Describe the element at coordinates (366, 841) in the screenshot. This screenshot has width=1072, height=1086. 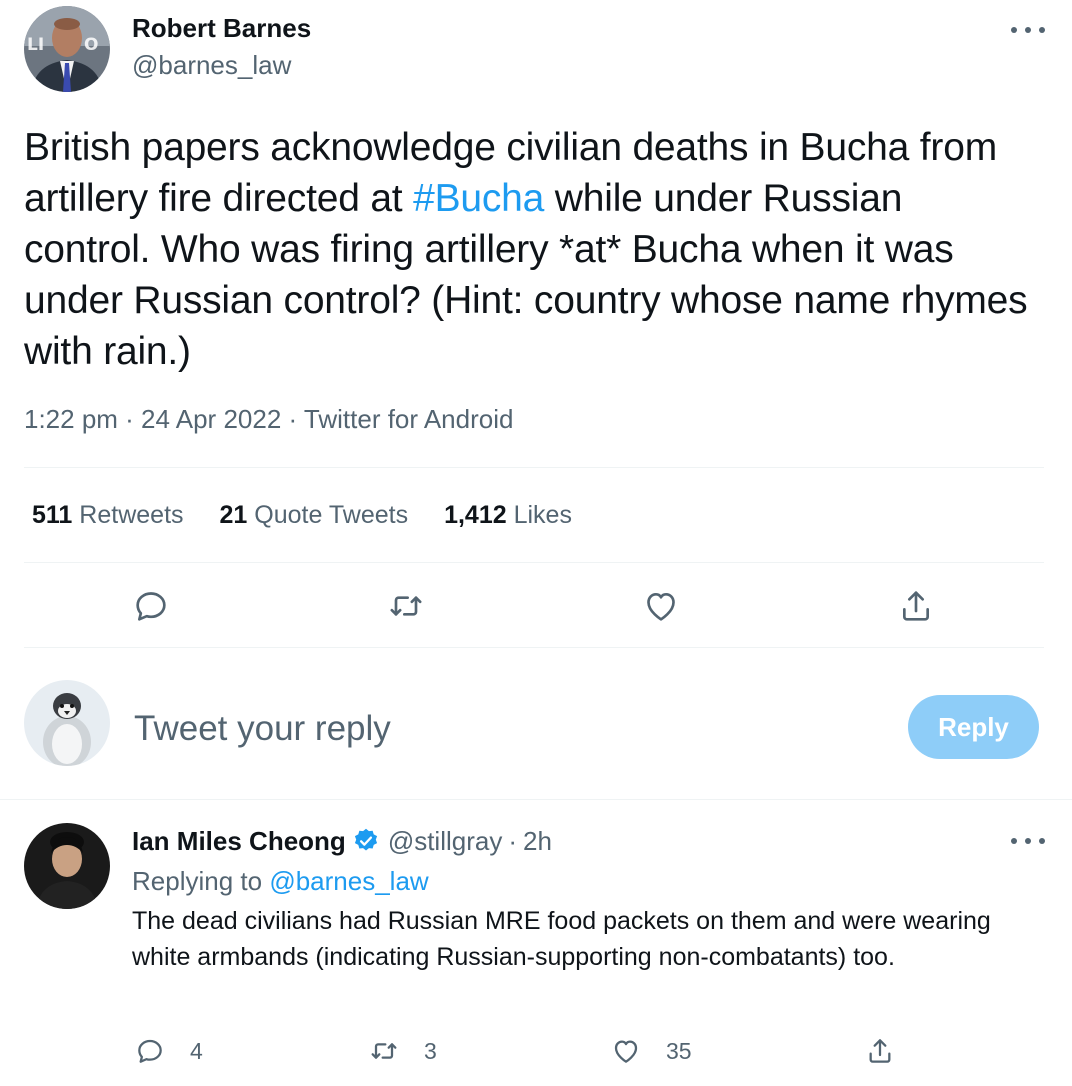
I see `verified-badge-icon` at that location.